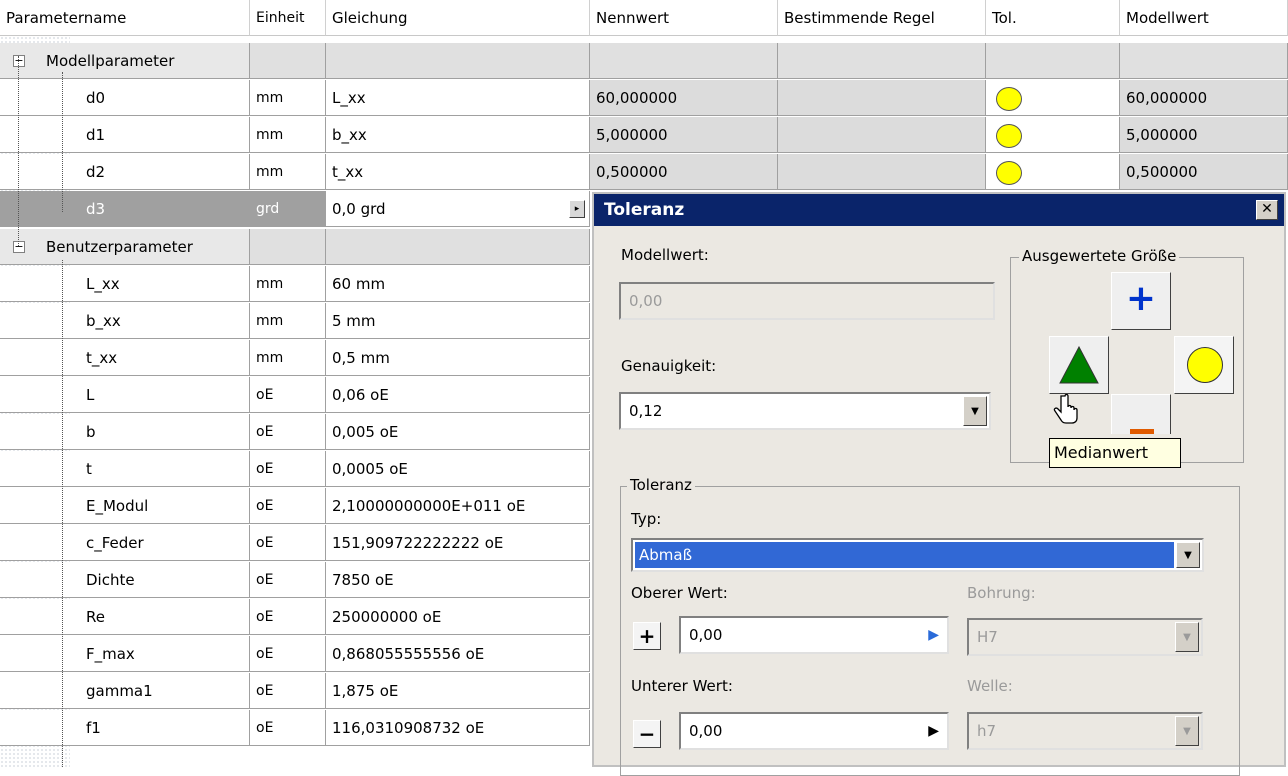  What do you see at coordinates (110, 654) in the screenshot?
I see `param-name: F_max` at bounding box center [110, 654].